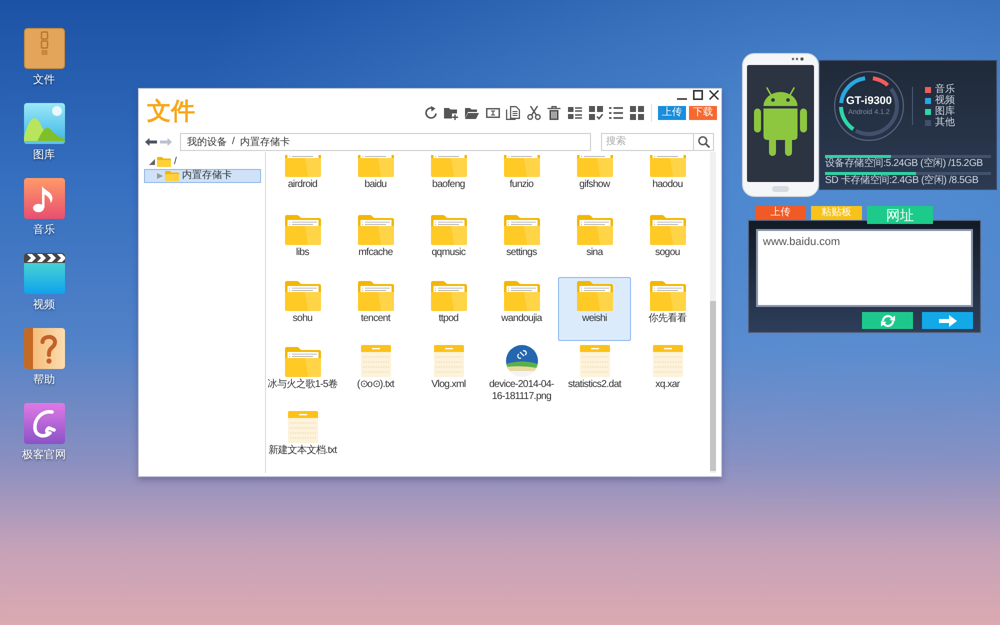 The image size is (1000, 625). I want to click on desktop-shortcut: 音乐, so click(44, 215).